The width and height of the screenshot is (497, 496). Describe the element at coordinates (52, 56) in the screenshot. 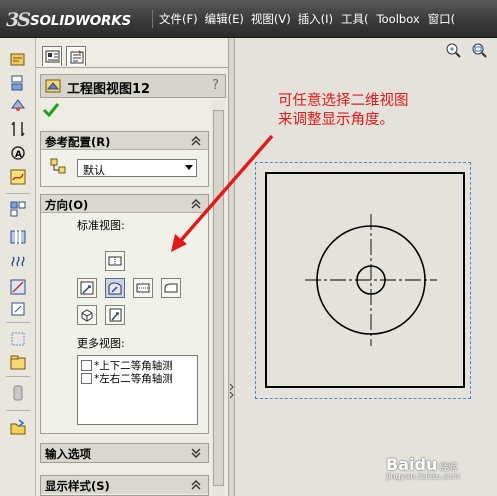

I see `property-manager-tab` at that location.